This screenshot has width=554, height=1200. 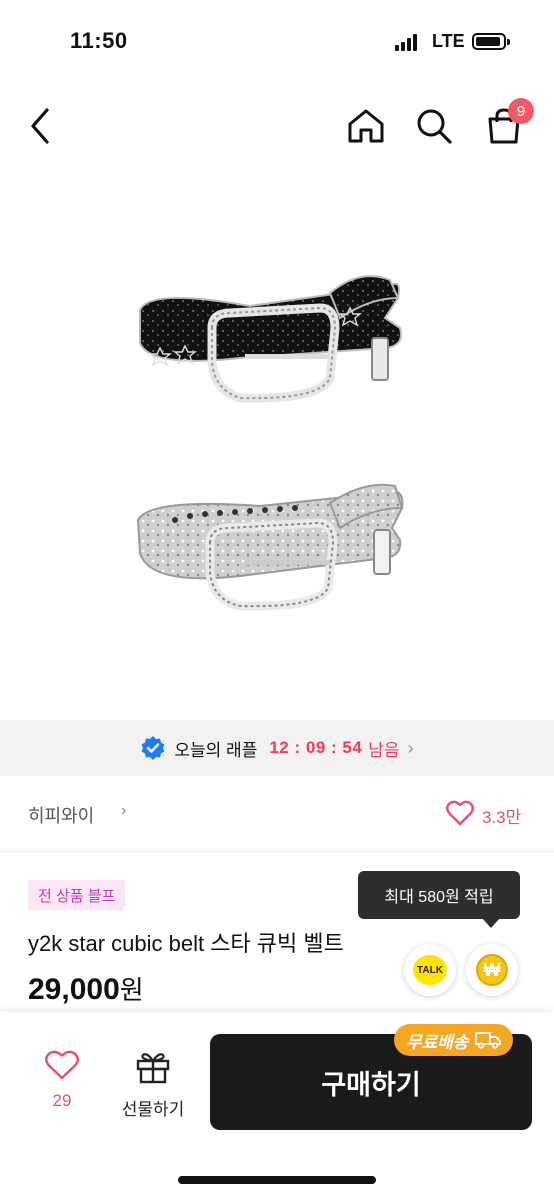 I want to click on home-button, so click(x=366, y=126).